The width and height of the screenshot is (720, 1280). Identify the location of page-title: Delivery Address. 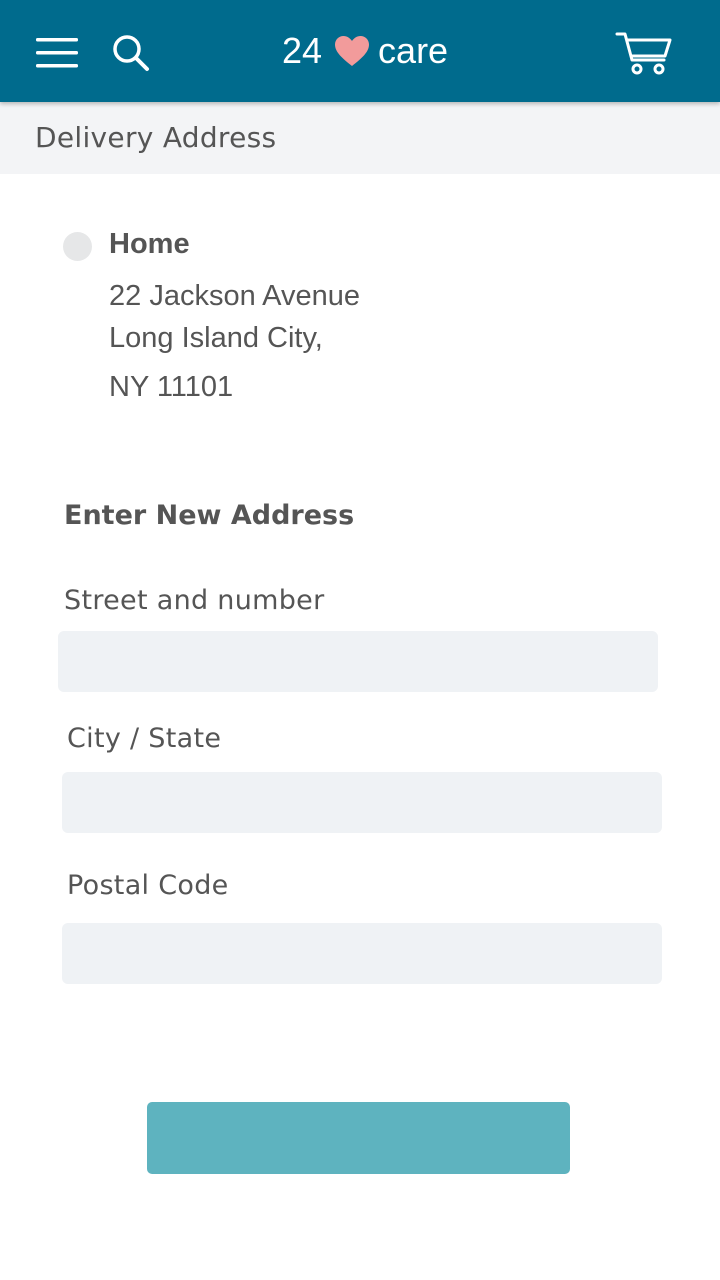
(156, 137).